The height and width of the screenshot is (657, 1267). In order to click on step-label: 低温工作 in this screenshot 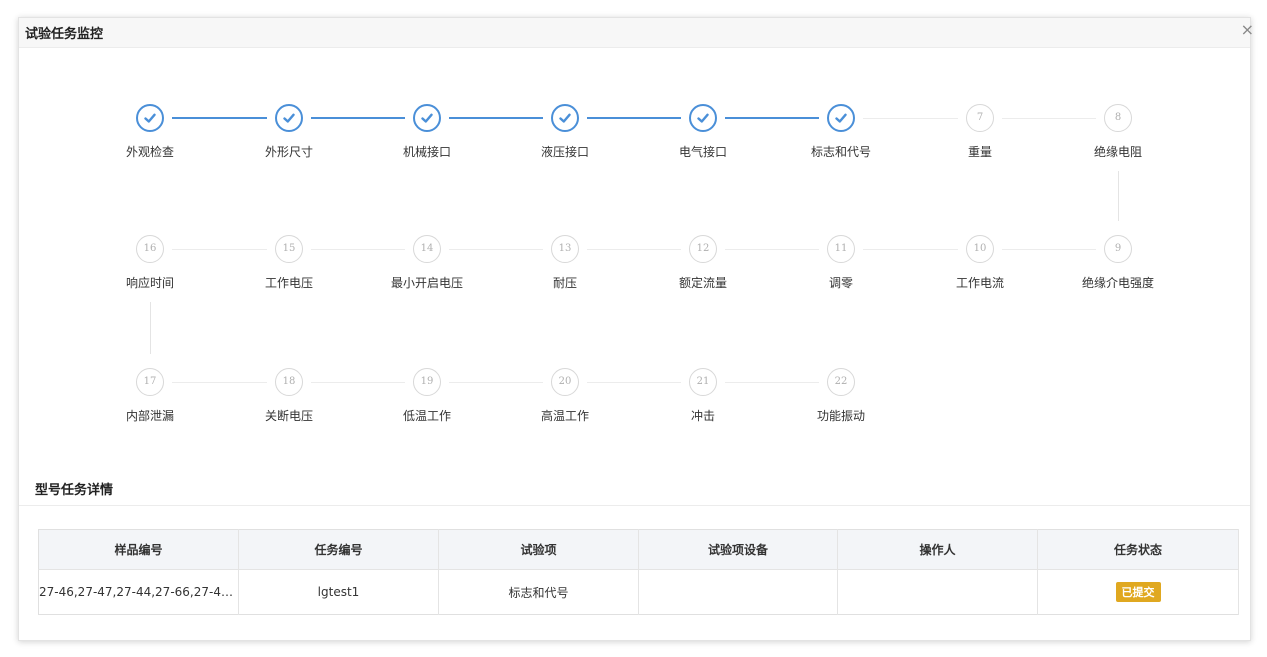, I will do `click(426, 416)`.